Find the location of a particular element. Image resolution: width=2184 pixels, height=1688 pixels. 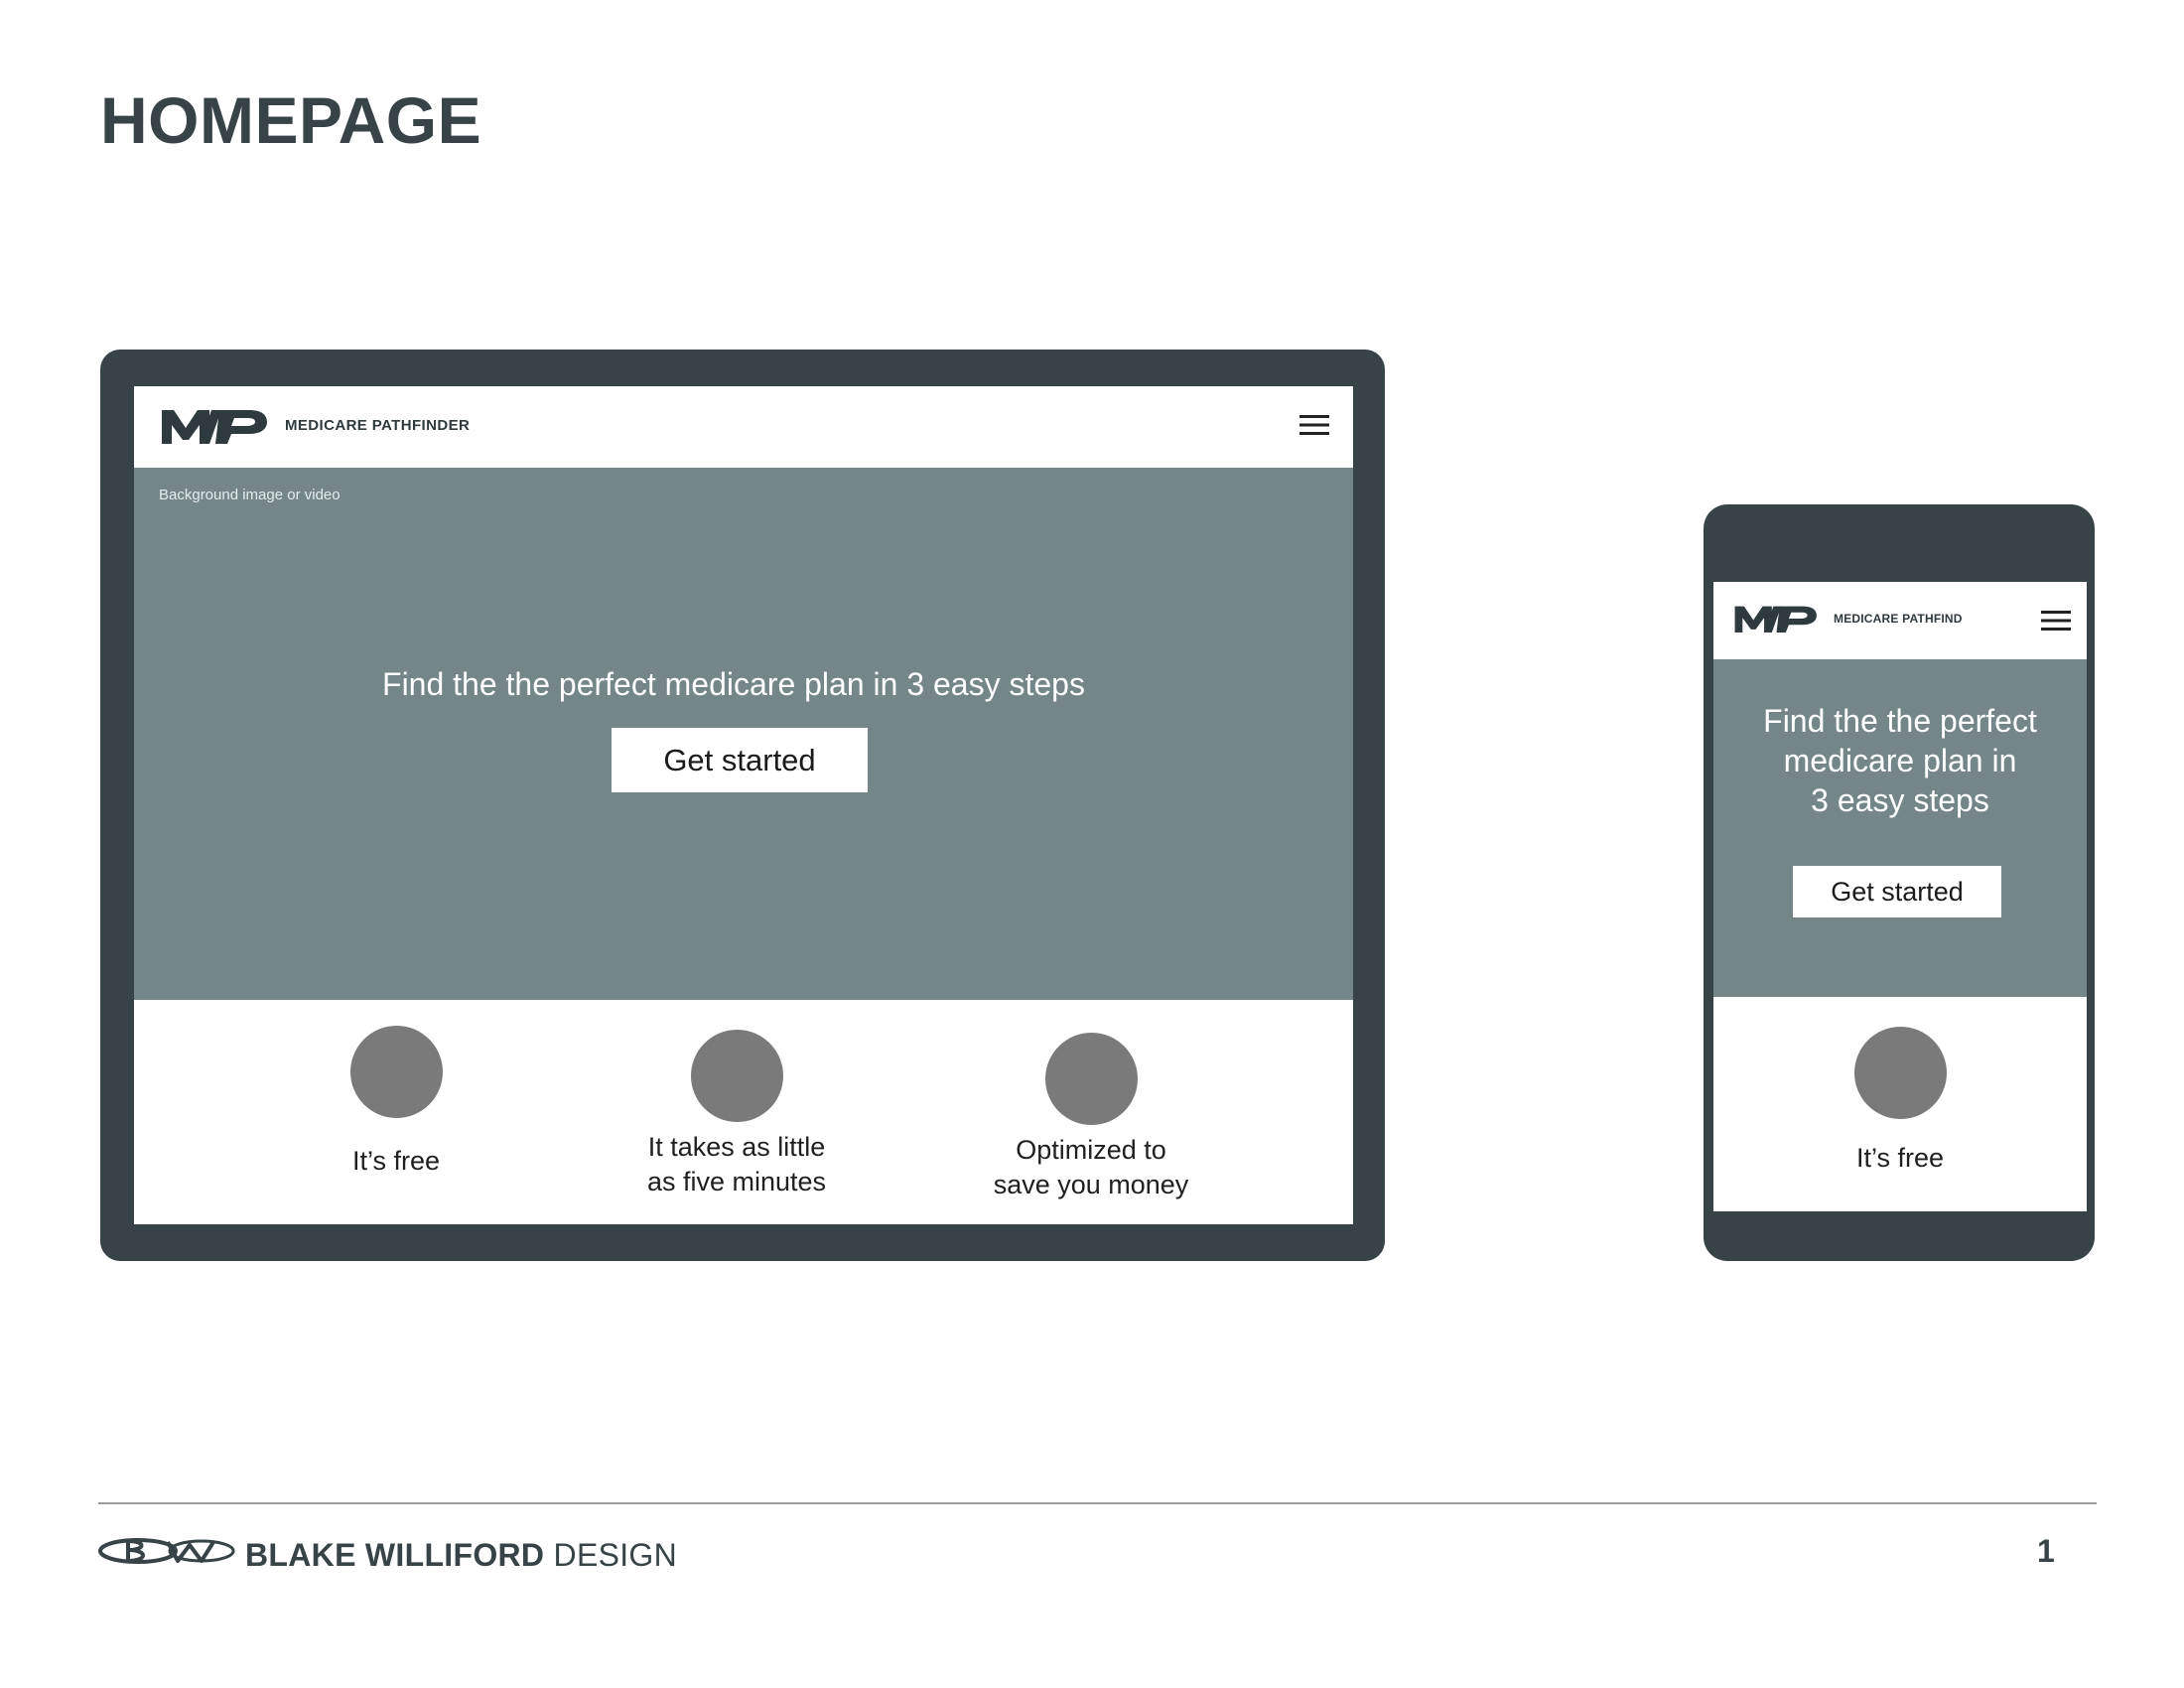

phone-navbar: MEDICARE PATHFIND is located at coordinates (1900, 620).